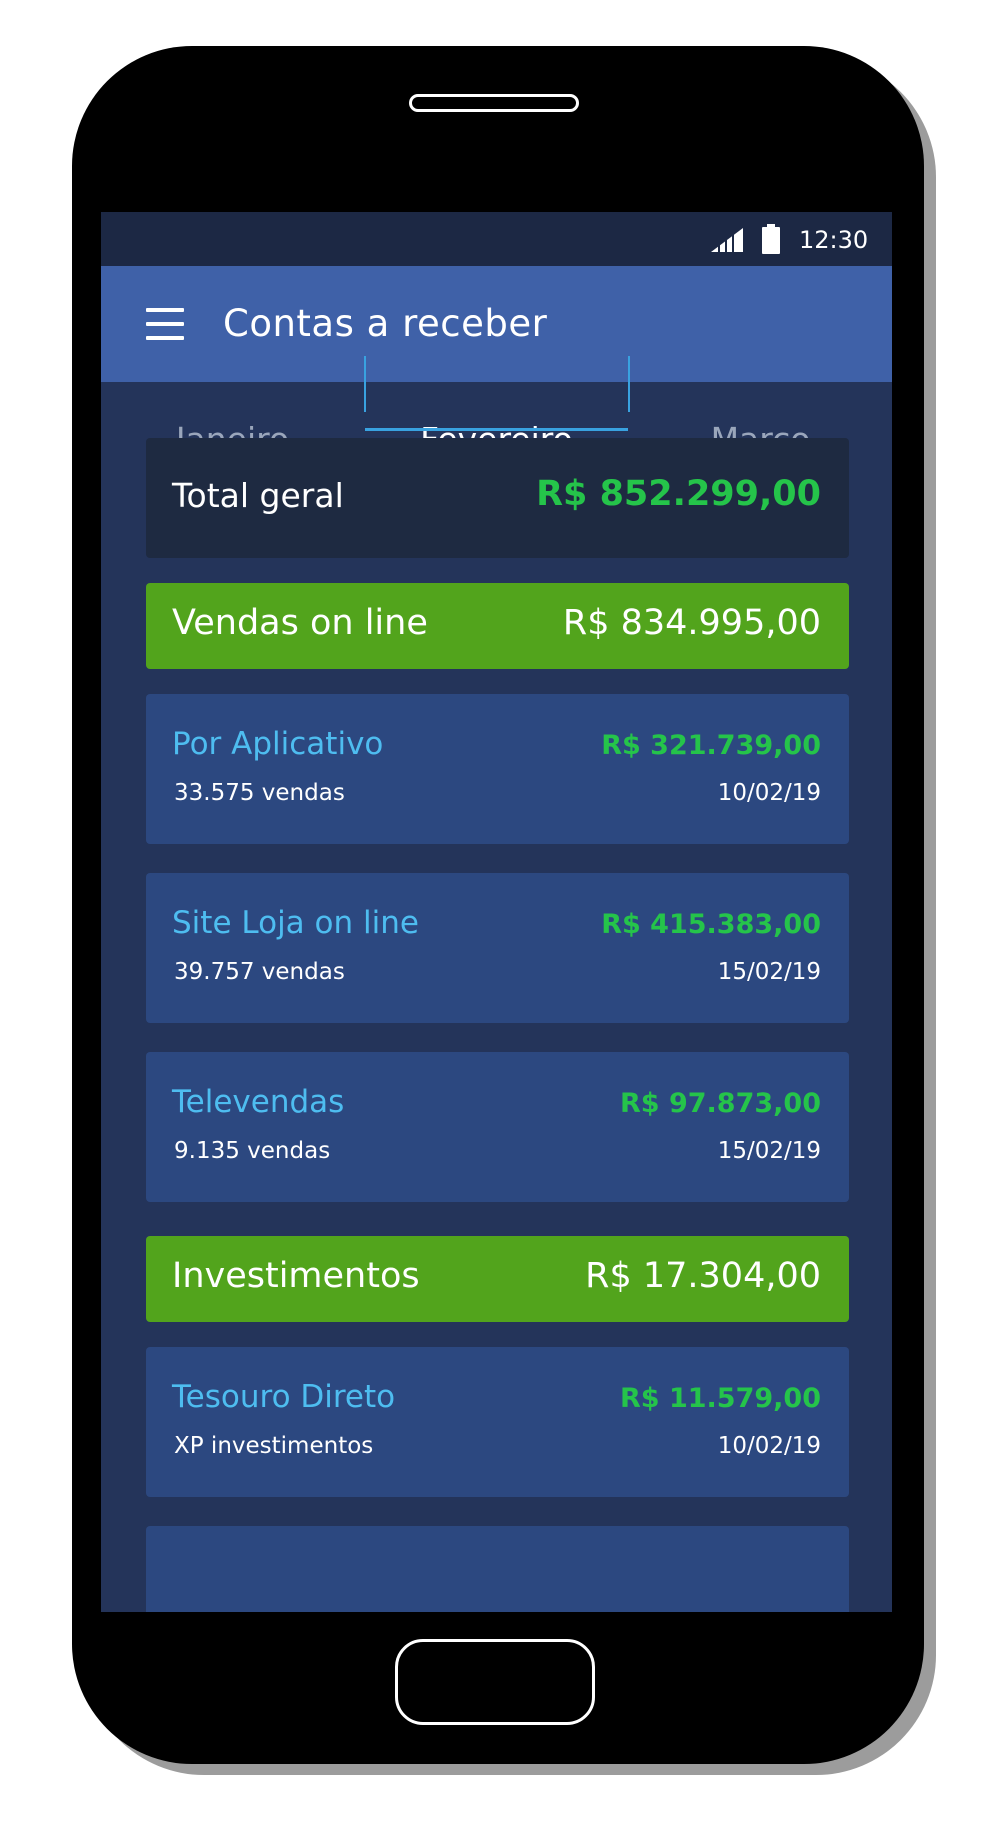  What do you see at coordinates (300, 623) in the screenshot?
I see `group-label: Vendas on line` at bounding box center [300, 623].